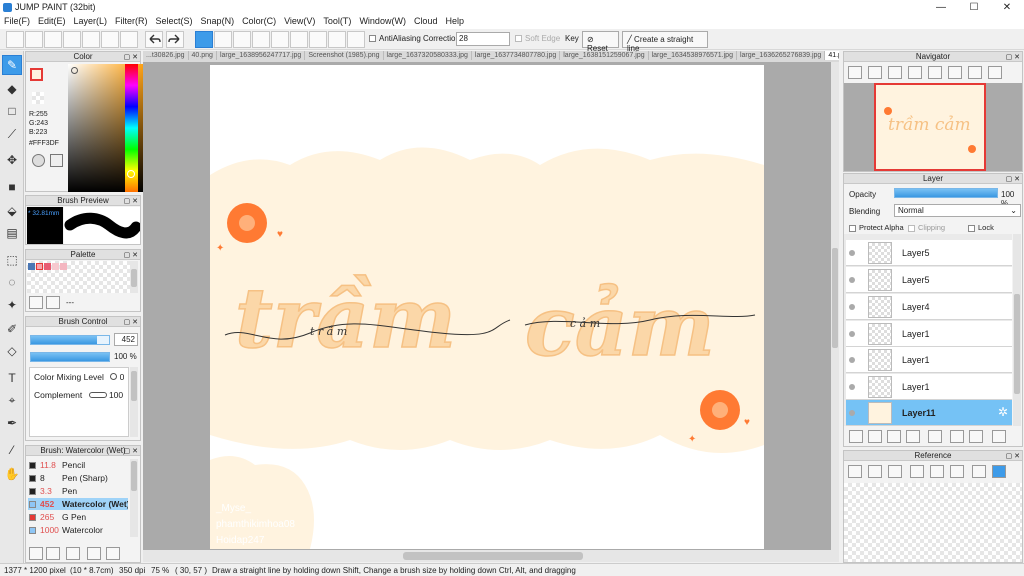 The image size is (1024, 576). Describe the element at coordinates (36, 553) in the screenshot. I see `brush-add-icon` at that location.